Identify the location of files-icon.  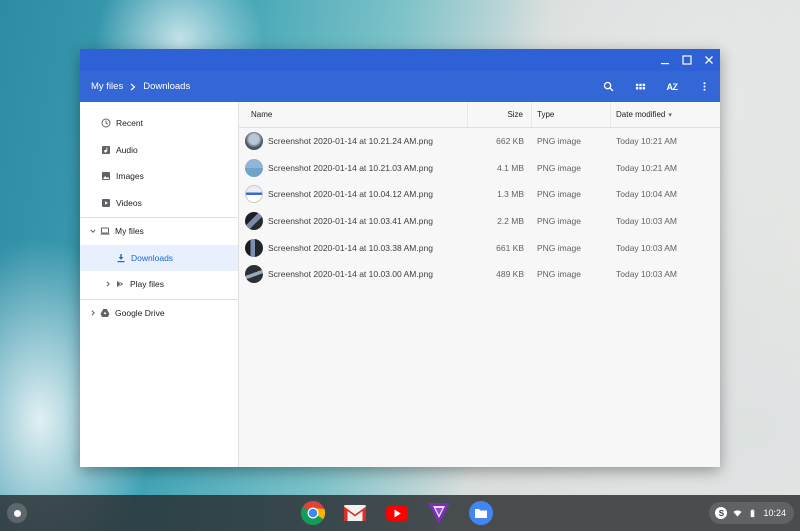
(481, 513).